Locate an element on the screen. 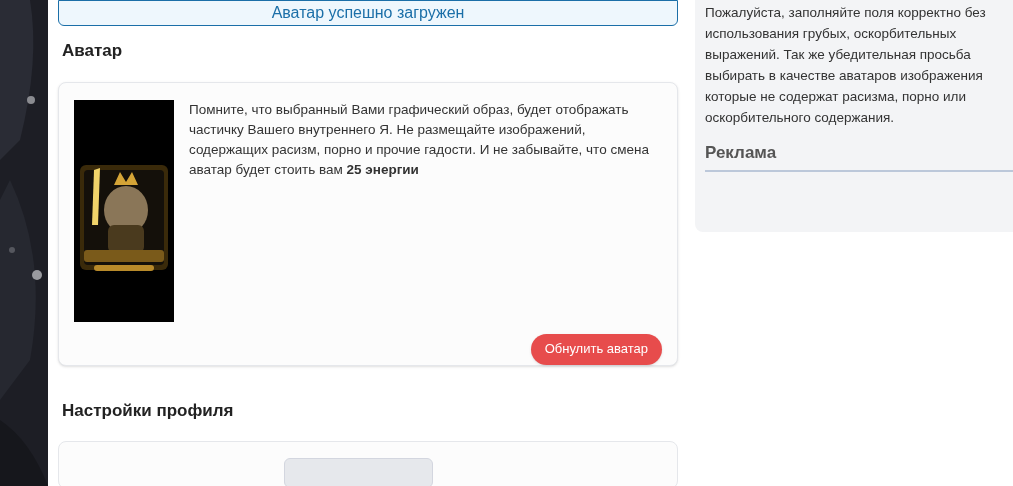 This screenshot has height=486, width=1013. avatar-notice: Помните, что выбранный Вами графический образ, будет отображать частичку Вашего внутреннего Я. Не размещайте изображений, содержащих расизм, порно и прочие гадости. И не забывайте, что смена аватар будет стоить вам 25 энергии is located at coordinates (419, 139).